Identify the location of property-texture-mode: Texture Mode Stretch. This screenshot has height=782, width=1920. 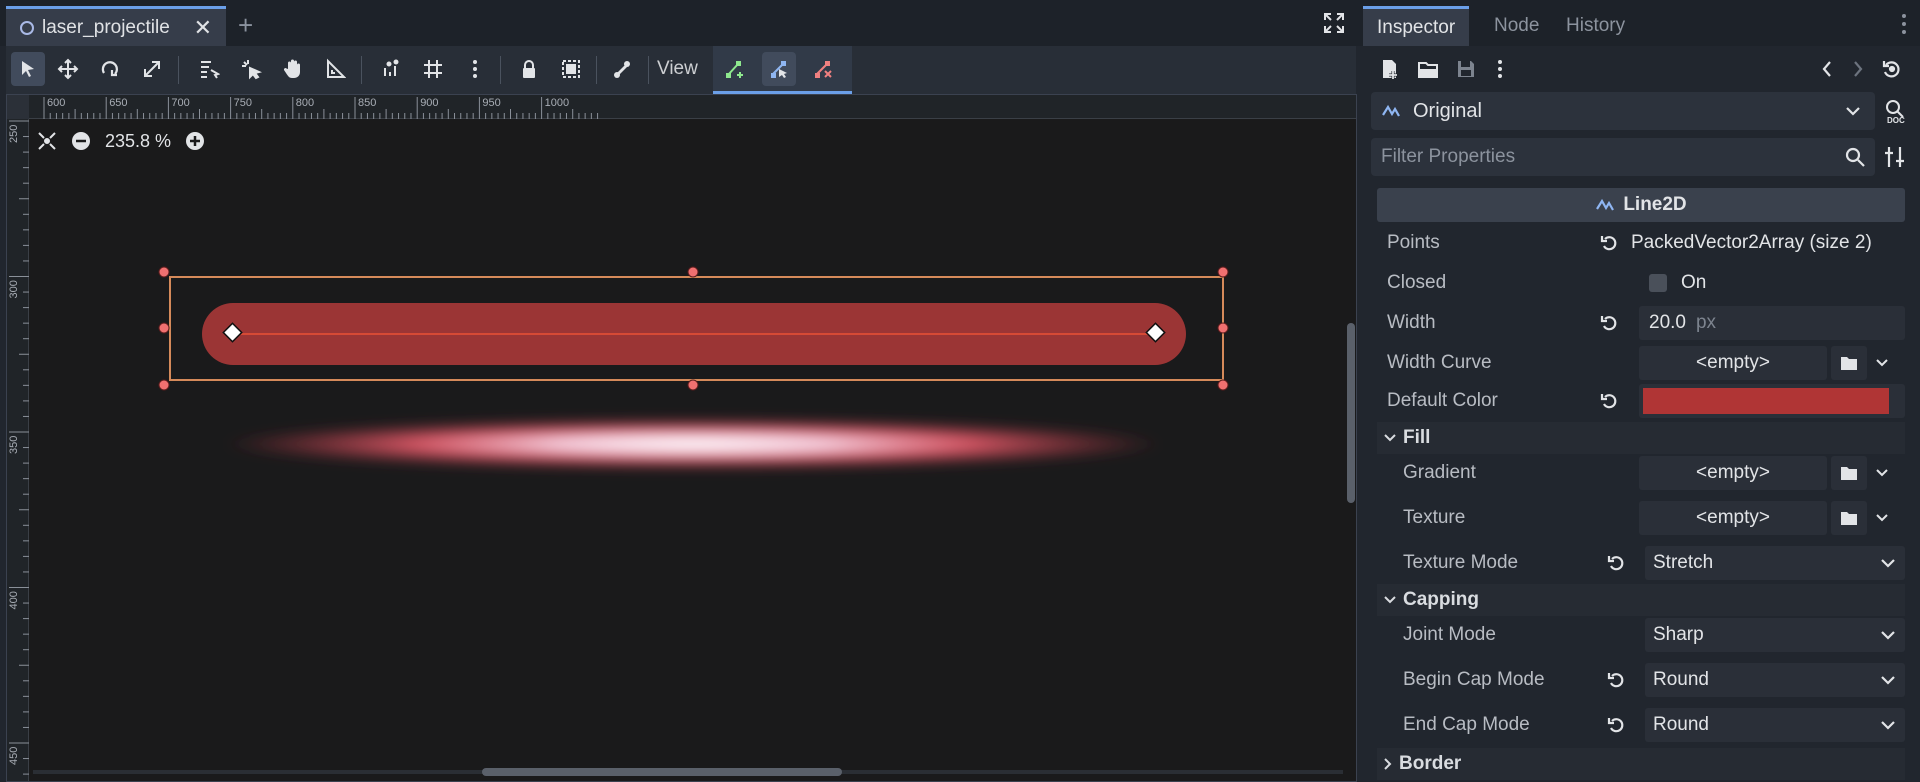
(1641, 563).